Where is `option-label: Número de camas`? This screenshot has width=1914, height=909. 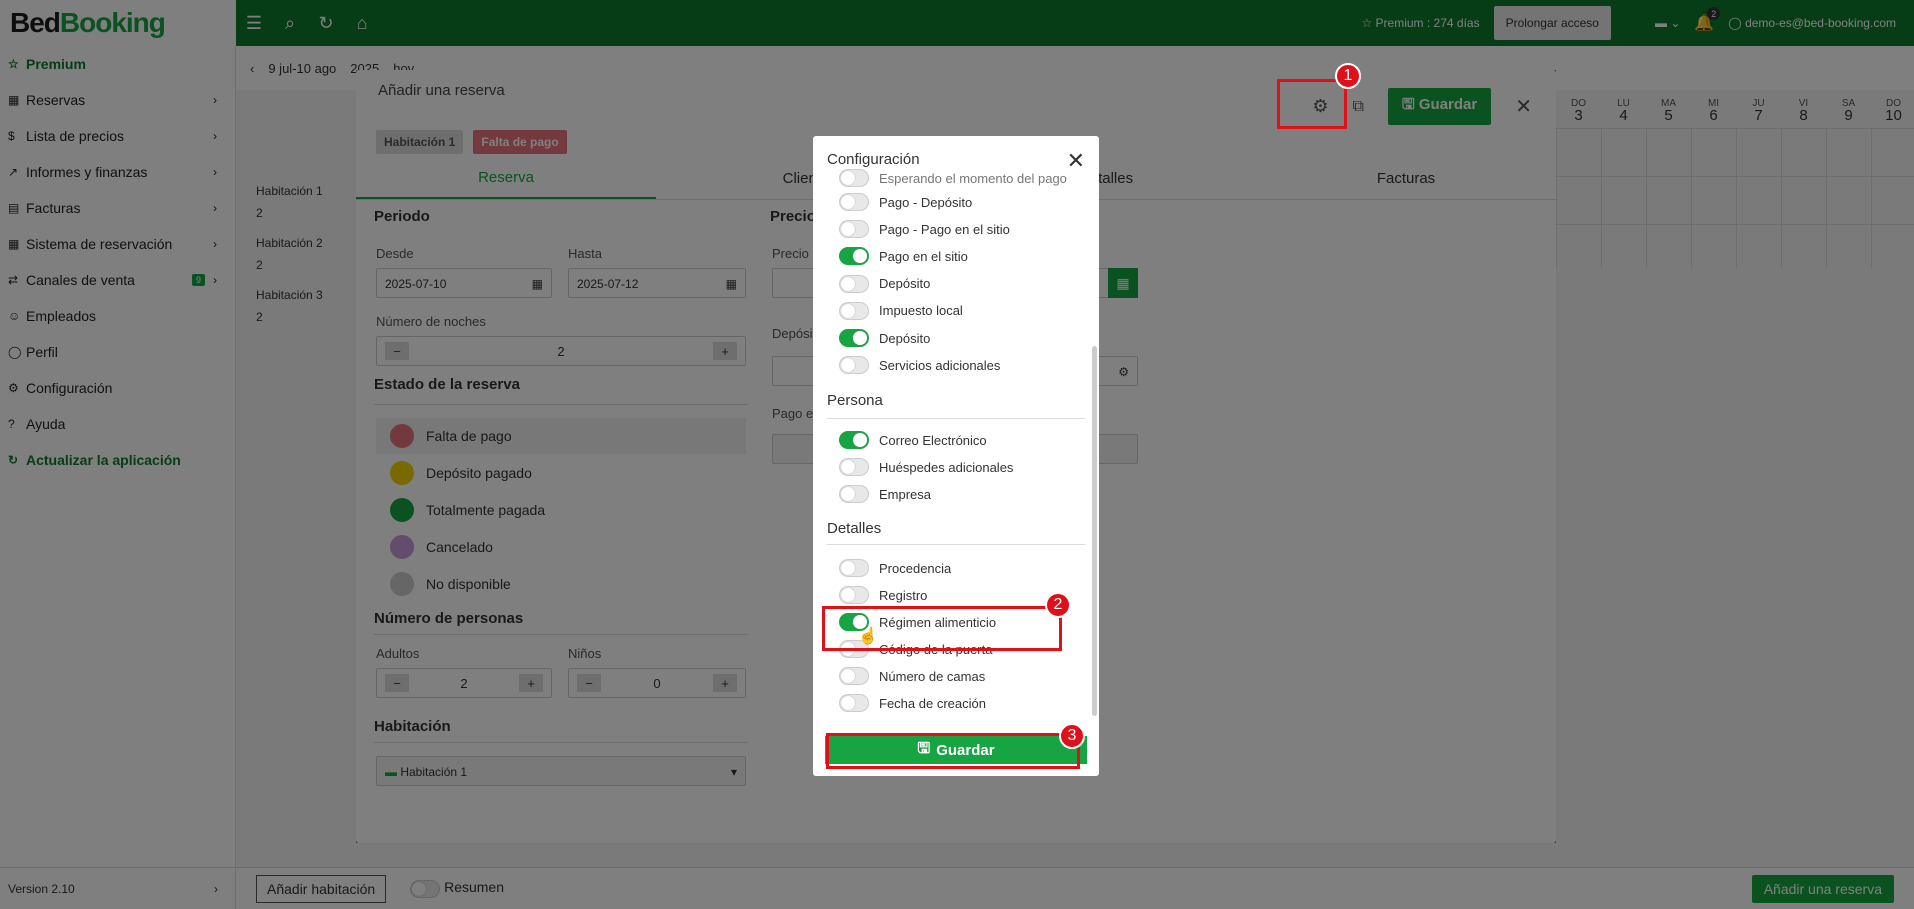 option-label: Número de camas is located at coordinates (932, 676).